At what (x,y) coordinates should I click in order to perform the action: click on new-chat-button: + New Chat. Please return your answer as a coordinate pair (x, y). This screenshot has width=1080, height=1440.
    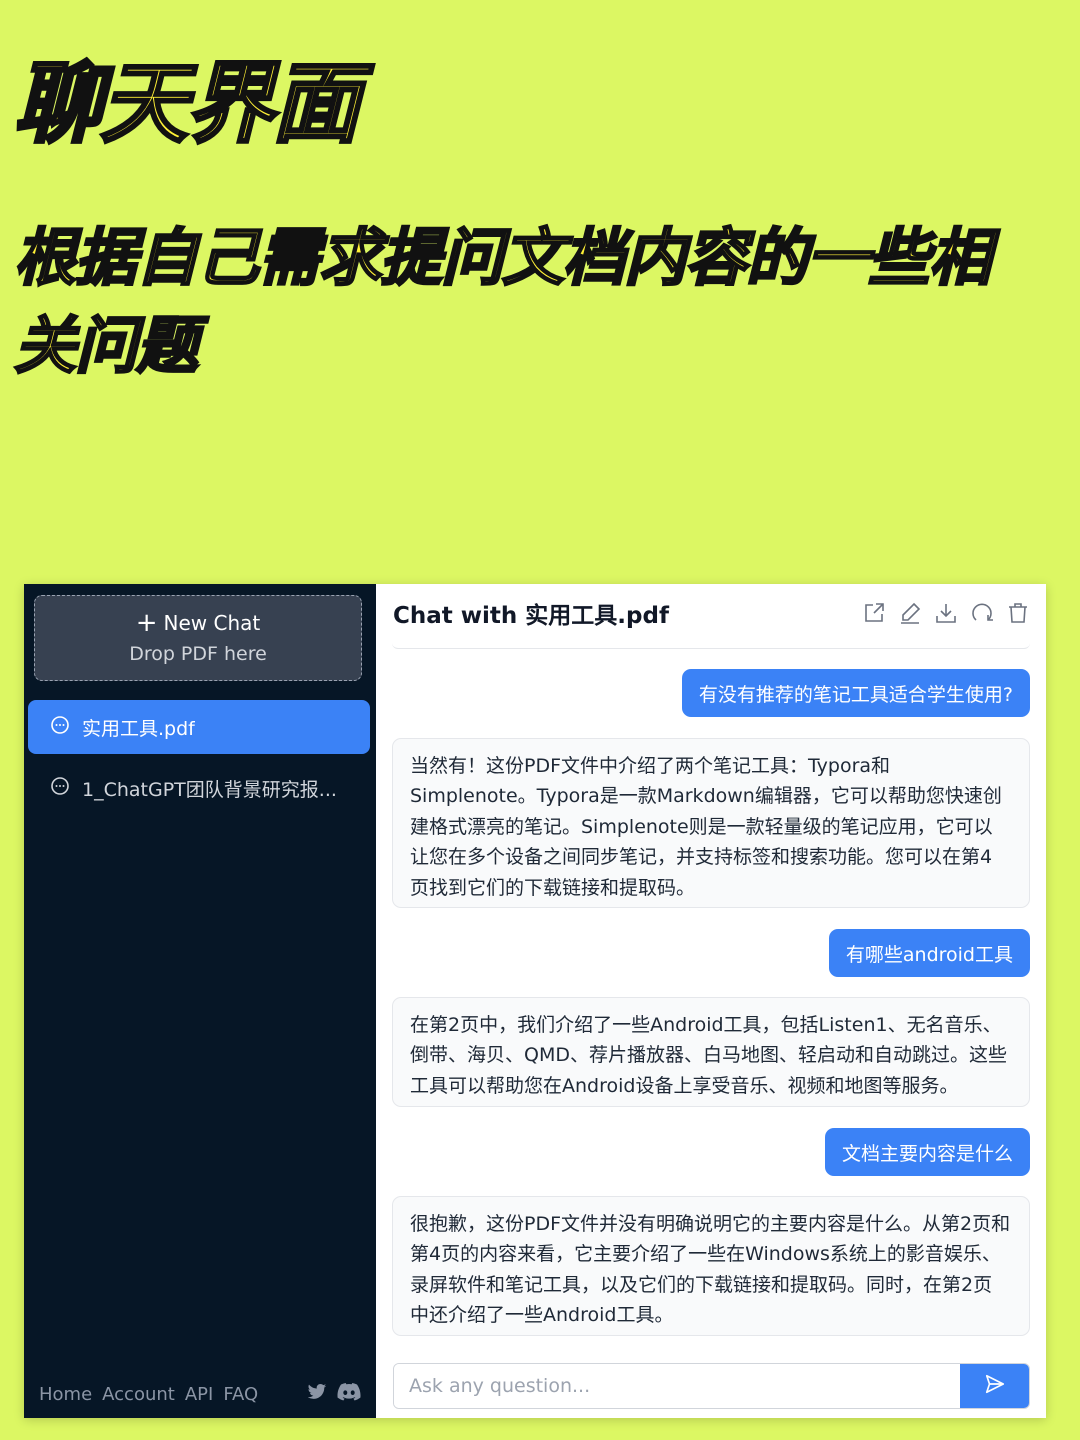
    Looking at the image, I should click on (198, 623).